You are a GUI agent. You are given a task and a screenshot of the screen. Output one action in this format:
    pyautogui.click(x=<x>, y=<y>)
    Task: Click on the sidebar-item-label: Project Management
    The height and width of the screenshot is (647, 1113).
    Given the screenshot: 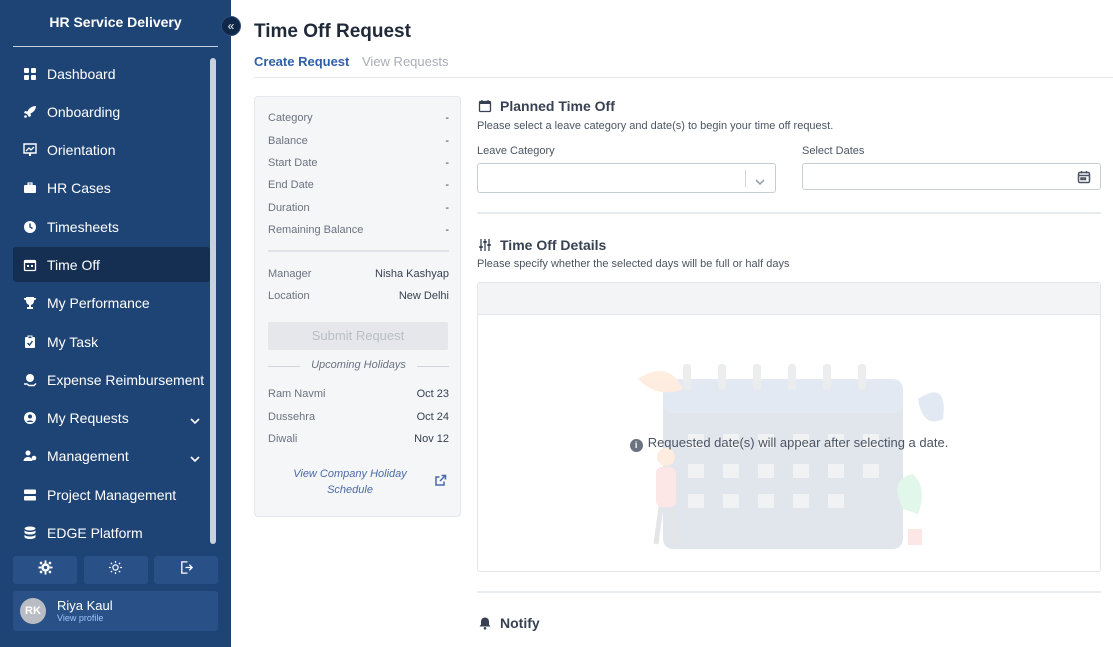 What is the action you would take?
    pyautogui.click(x=112, y=494)
    